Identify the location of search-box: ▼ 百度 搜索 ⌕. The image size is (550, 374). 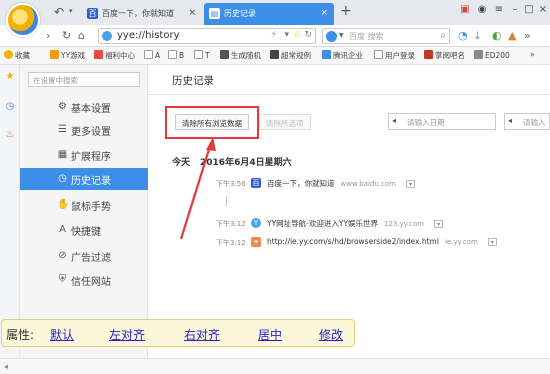
(386, 36).